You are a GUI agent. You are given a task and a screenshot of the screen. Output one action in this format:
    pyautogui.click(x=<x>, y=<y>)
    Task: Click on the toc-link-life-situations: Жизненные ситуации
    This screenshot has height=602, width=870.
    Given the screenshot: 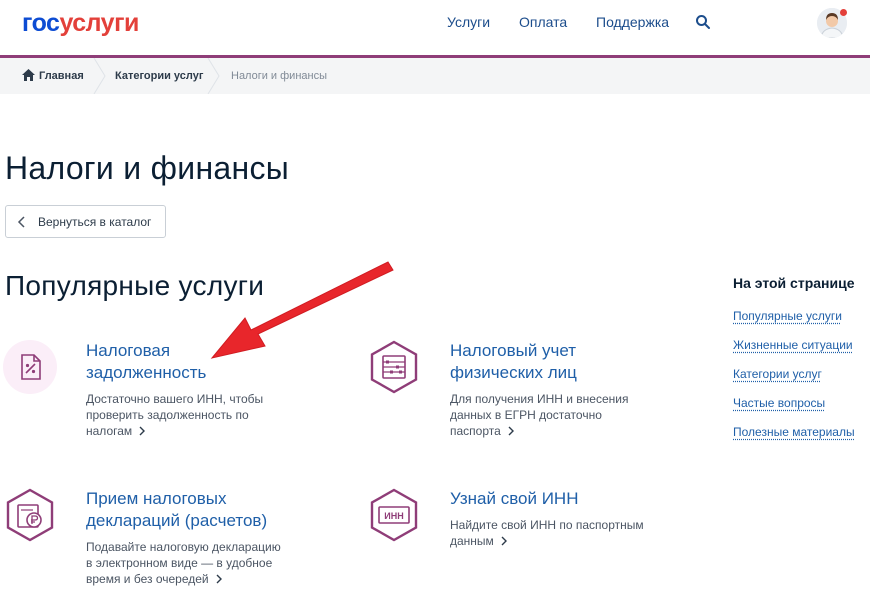 What is the action you would take?
    pyautogui.click(x=793, y=345)
    